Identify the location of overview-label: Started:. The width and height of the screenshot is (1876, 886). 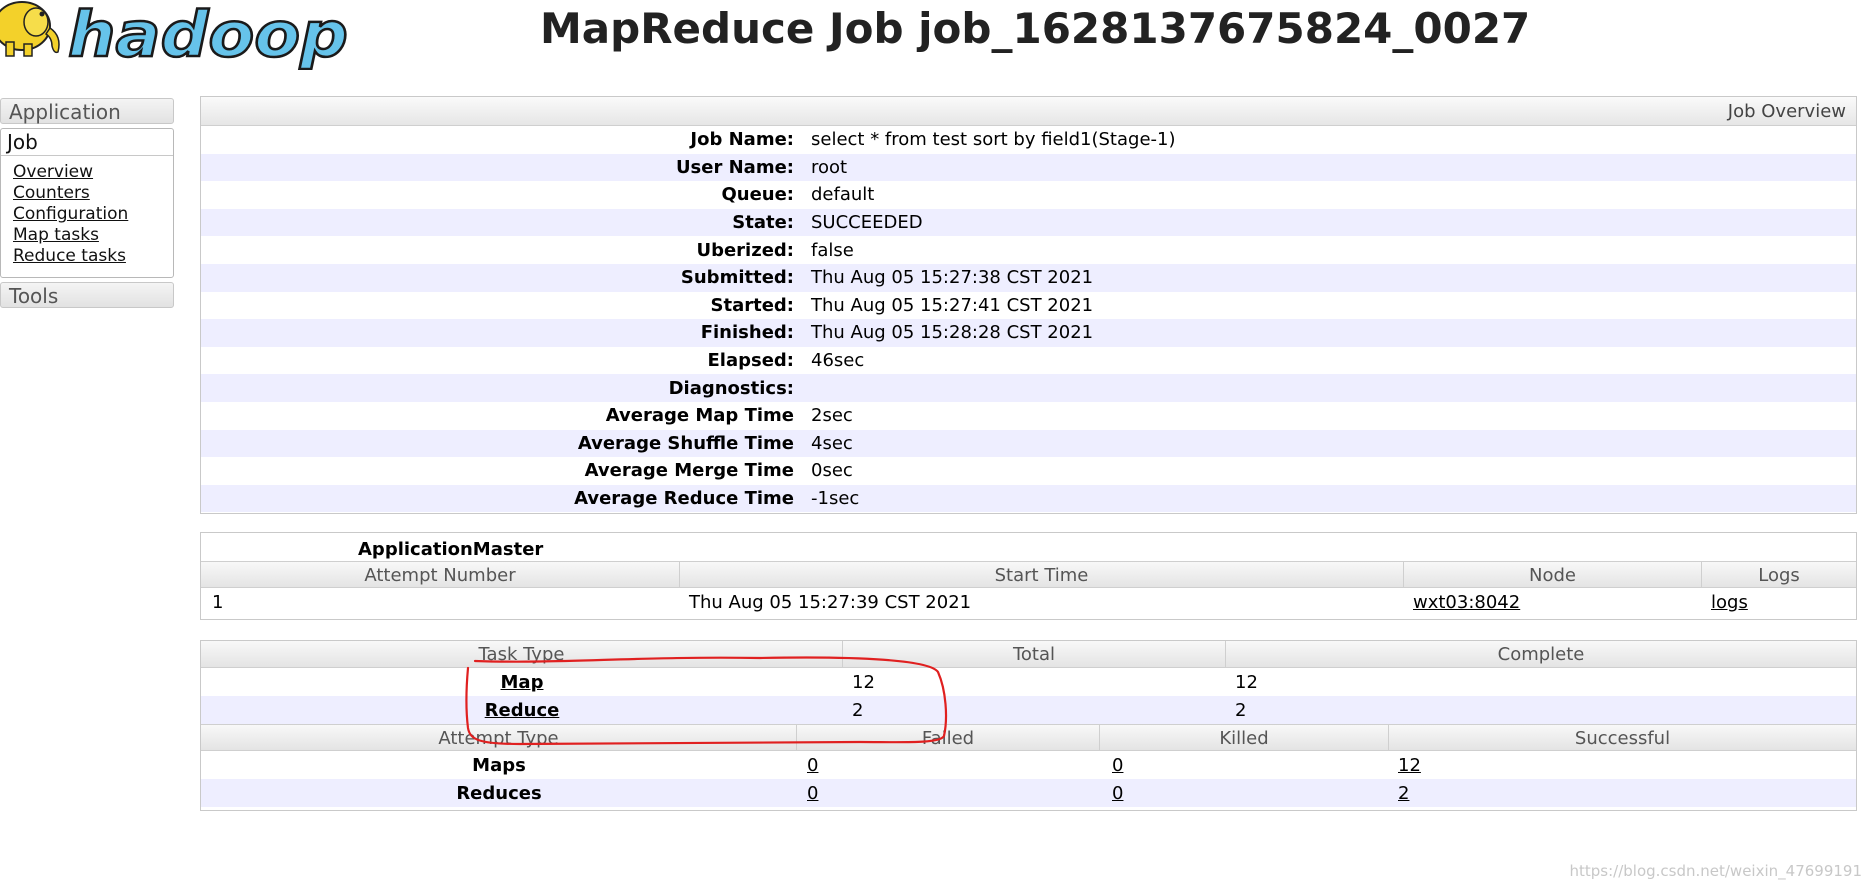
(752, 305).